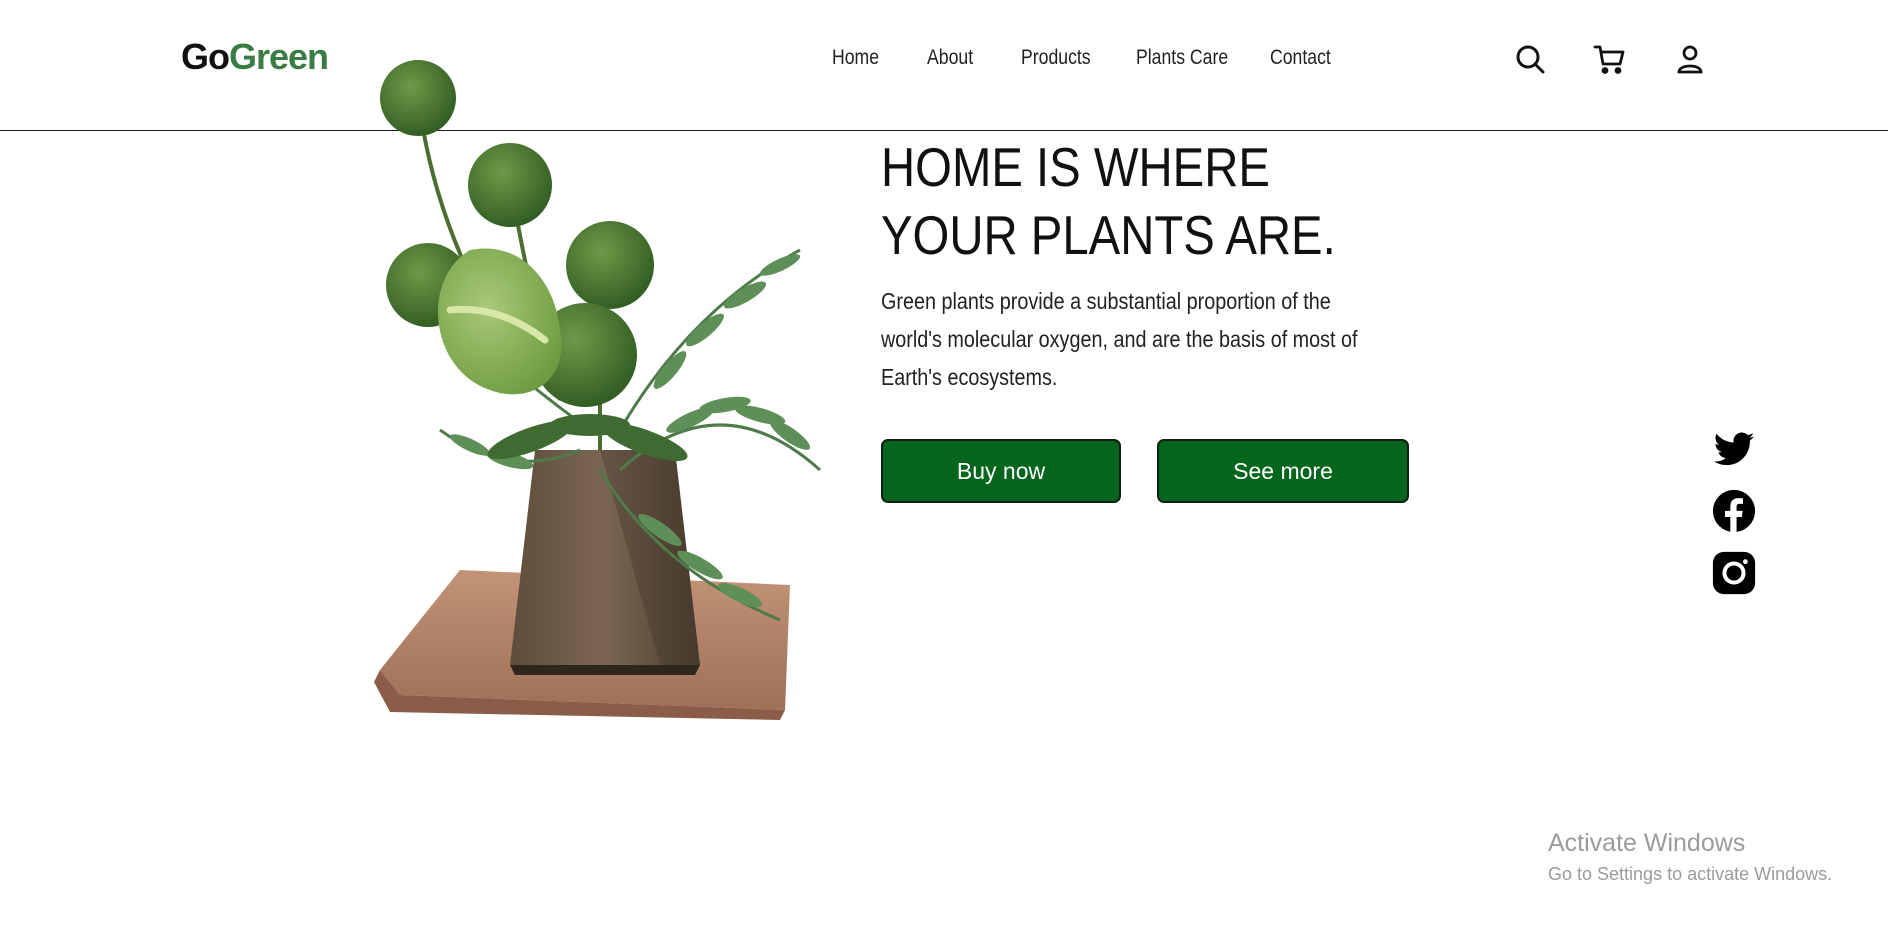  What do you see at coordinates (1734, 573) in the screenshot?
I see `instagram-icon` at bounding box center [1734, 573].